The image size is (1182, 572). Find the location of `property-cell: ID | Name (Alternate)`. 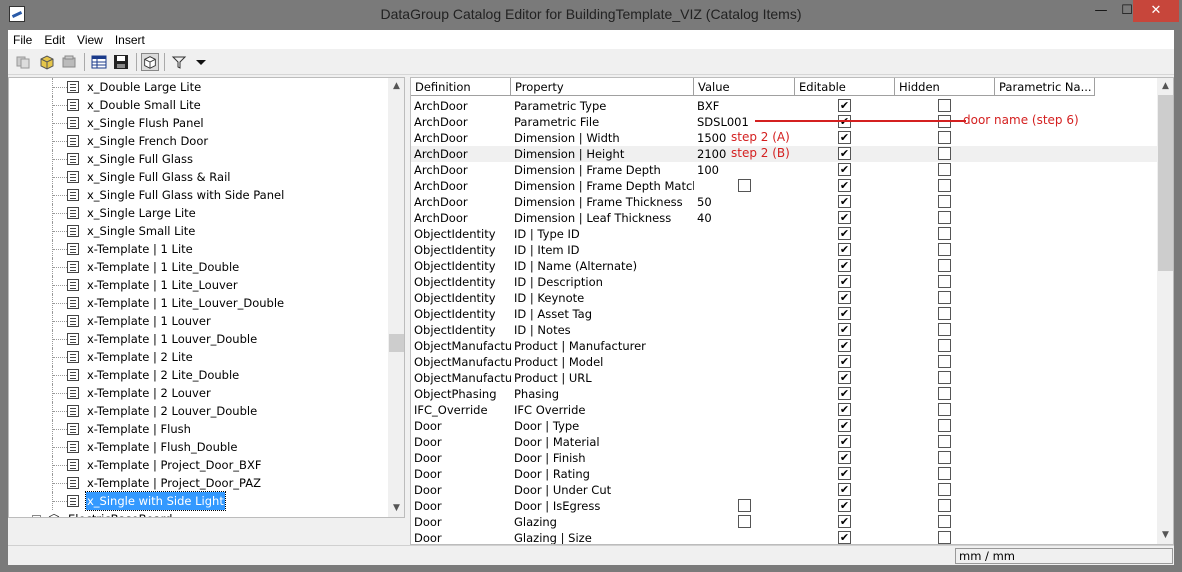

property-cell: ID | Name (Alternate) is located at coordinates (602, 266).